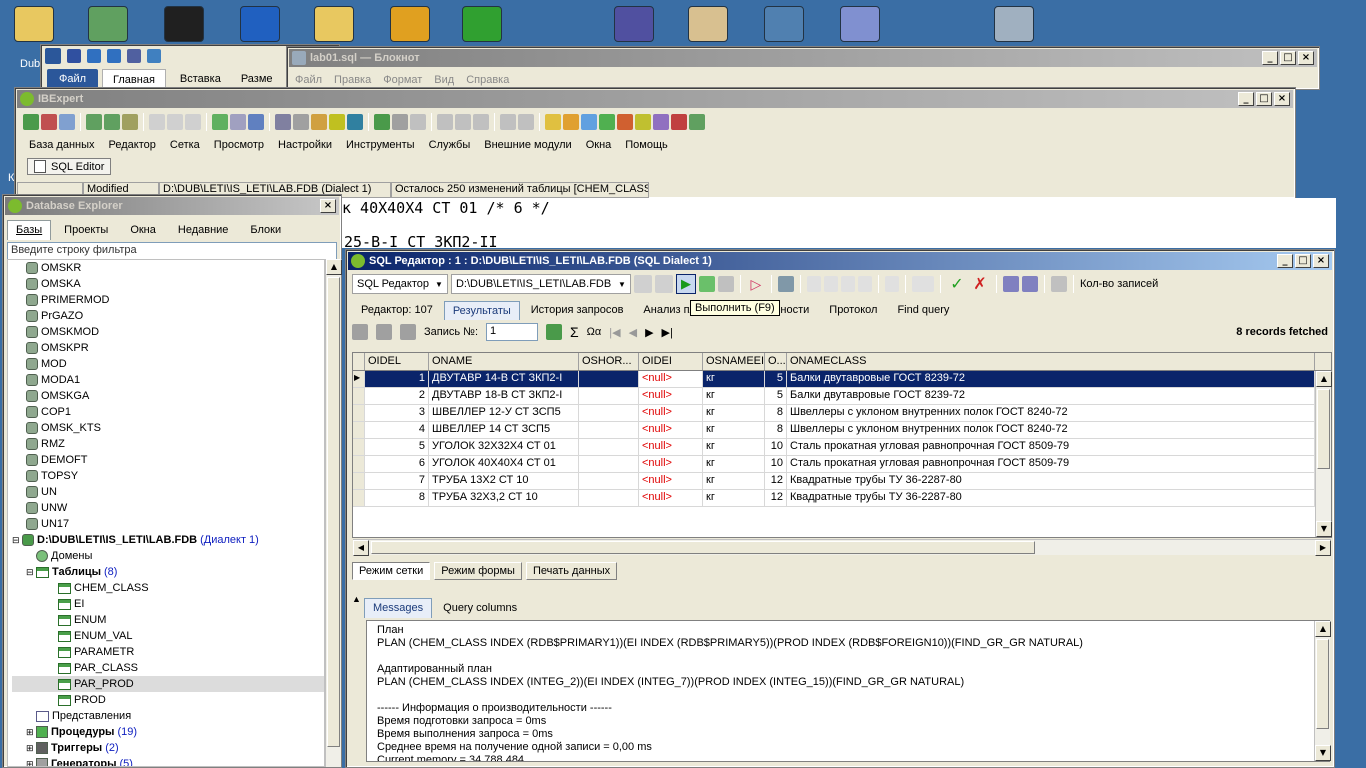 Image resolution: width=1366 pixels, height=768 pixels. What do you see at coordinates (609, 481) in the screenshot?
I see `table-cell` at bounding box center [609, 481].